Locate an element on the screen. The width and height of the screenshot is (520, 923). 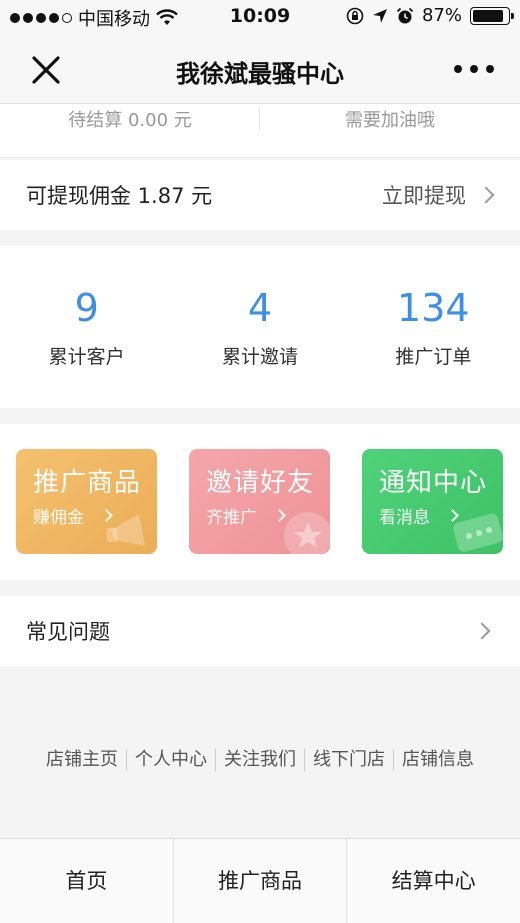
divider is located at coordinates (259, 118).